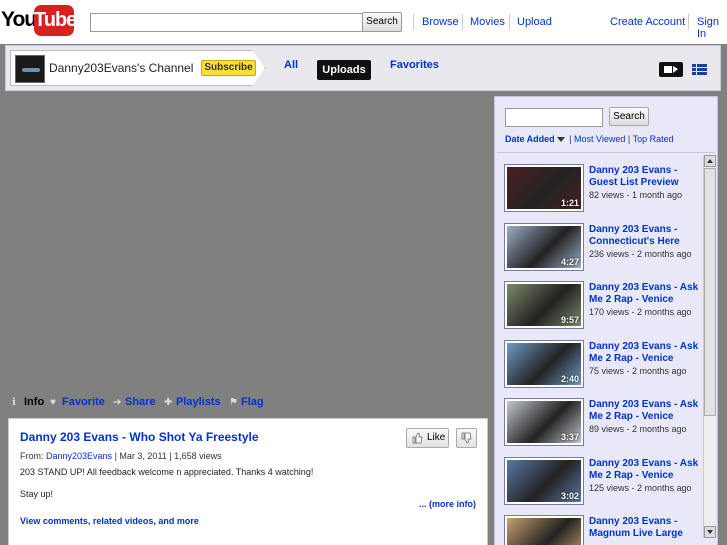 The width and height of the screenshot is (727, 545). I want to click on sort-most-viewed: Most Viewed, so click(599, 139).